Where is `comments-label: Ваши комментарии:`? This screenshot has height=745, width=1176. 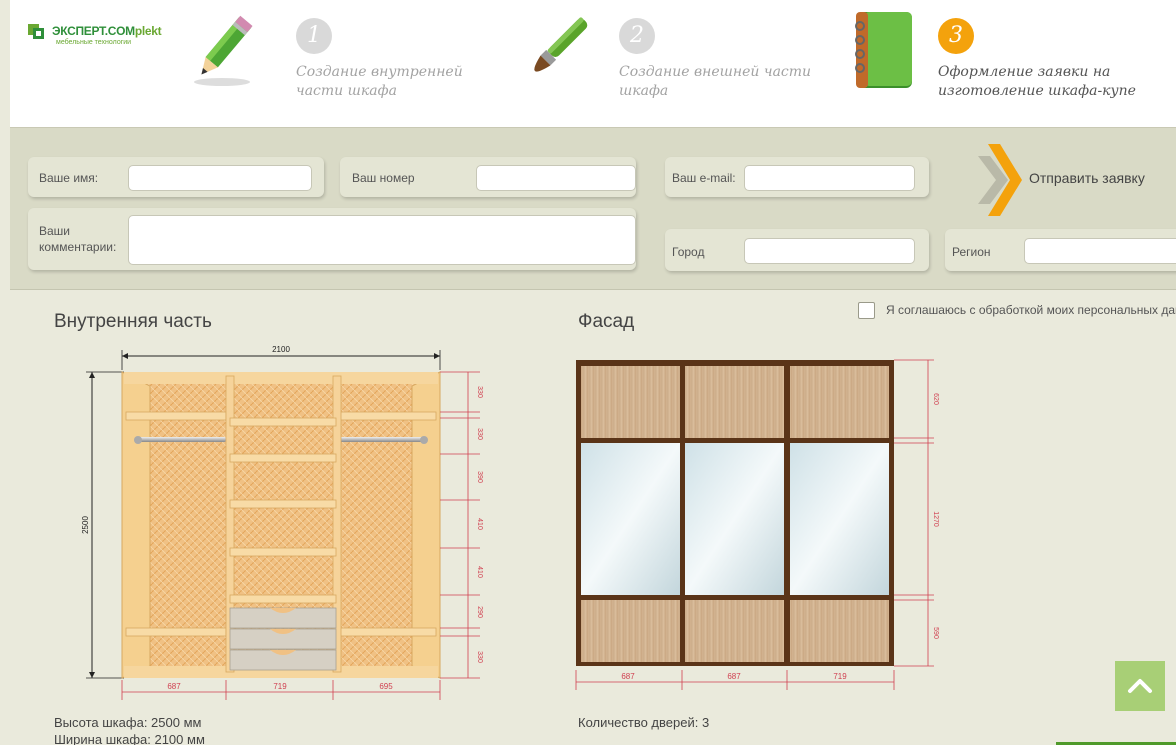
comments-label: Ваши комментарии: is located at coordinates (78, 239).